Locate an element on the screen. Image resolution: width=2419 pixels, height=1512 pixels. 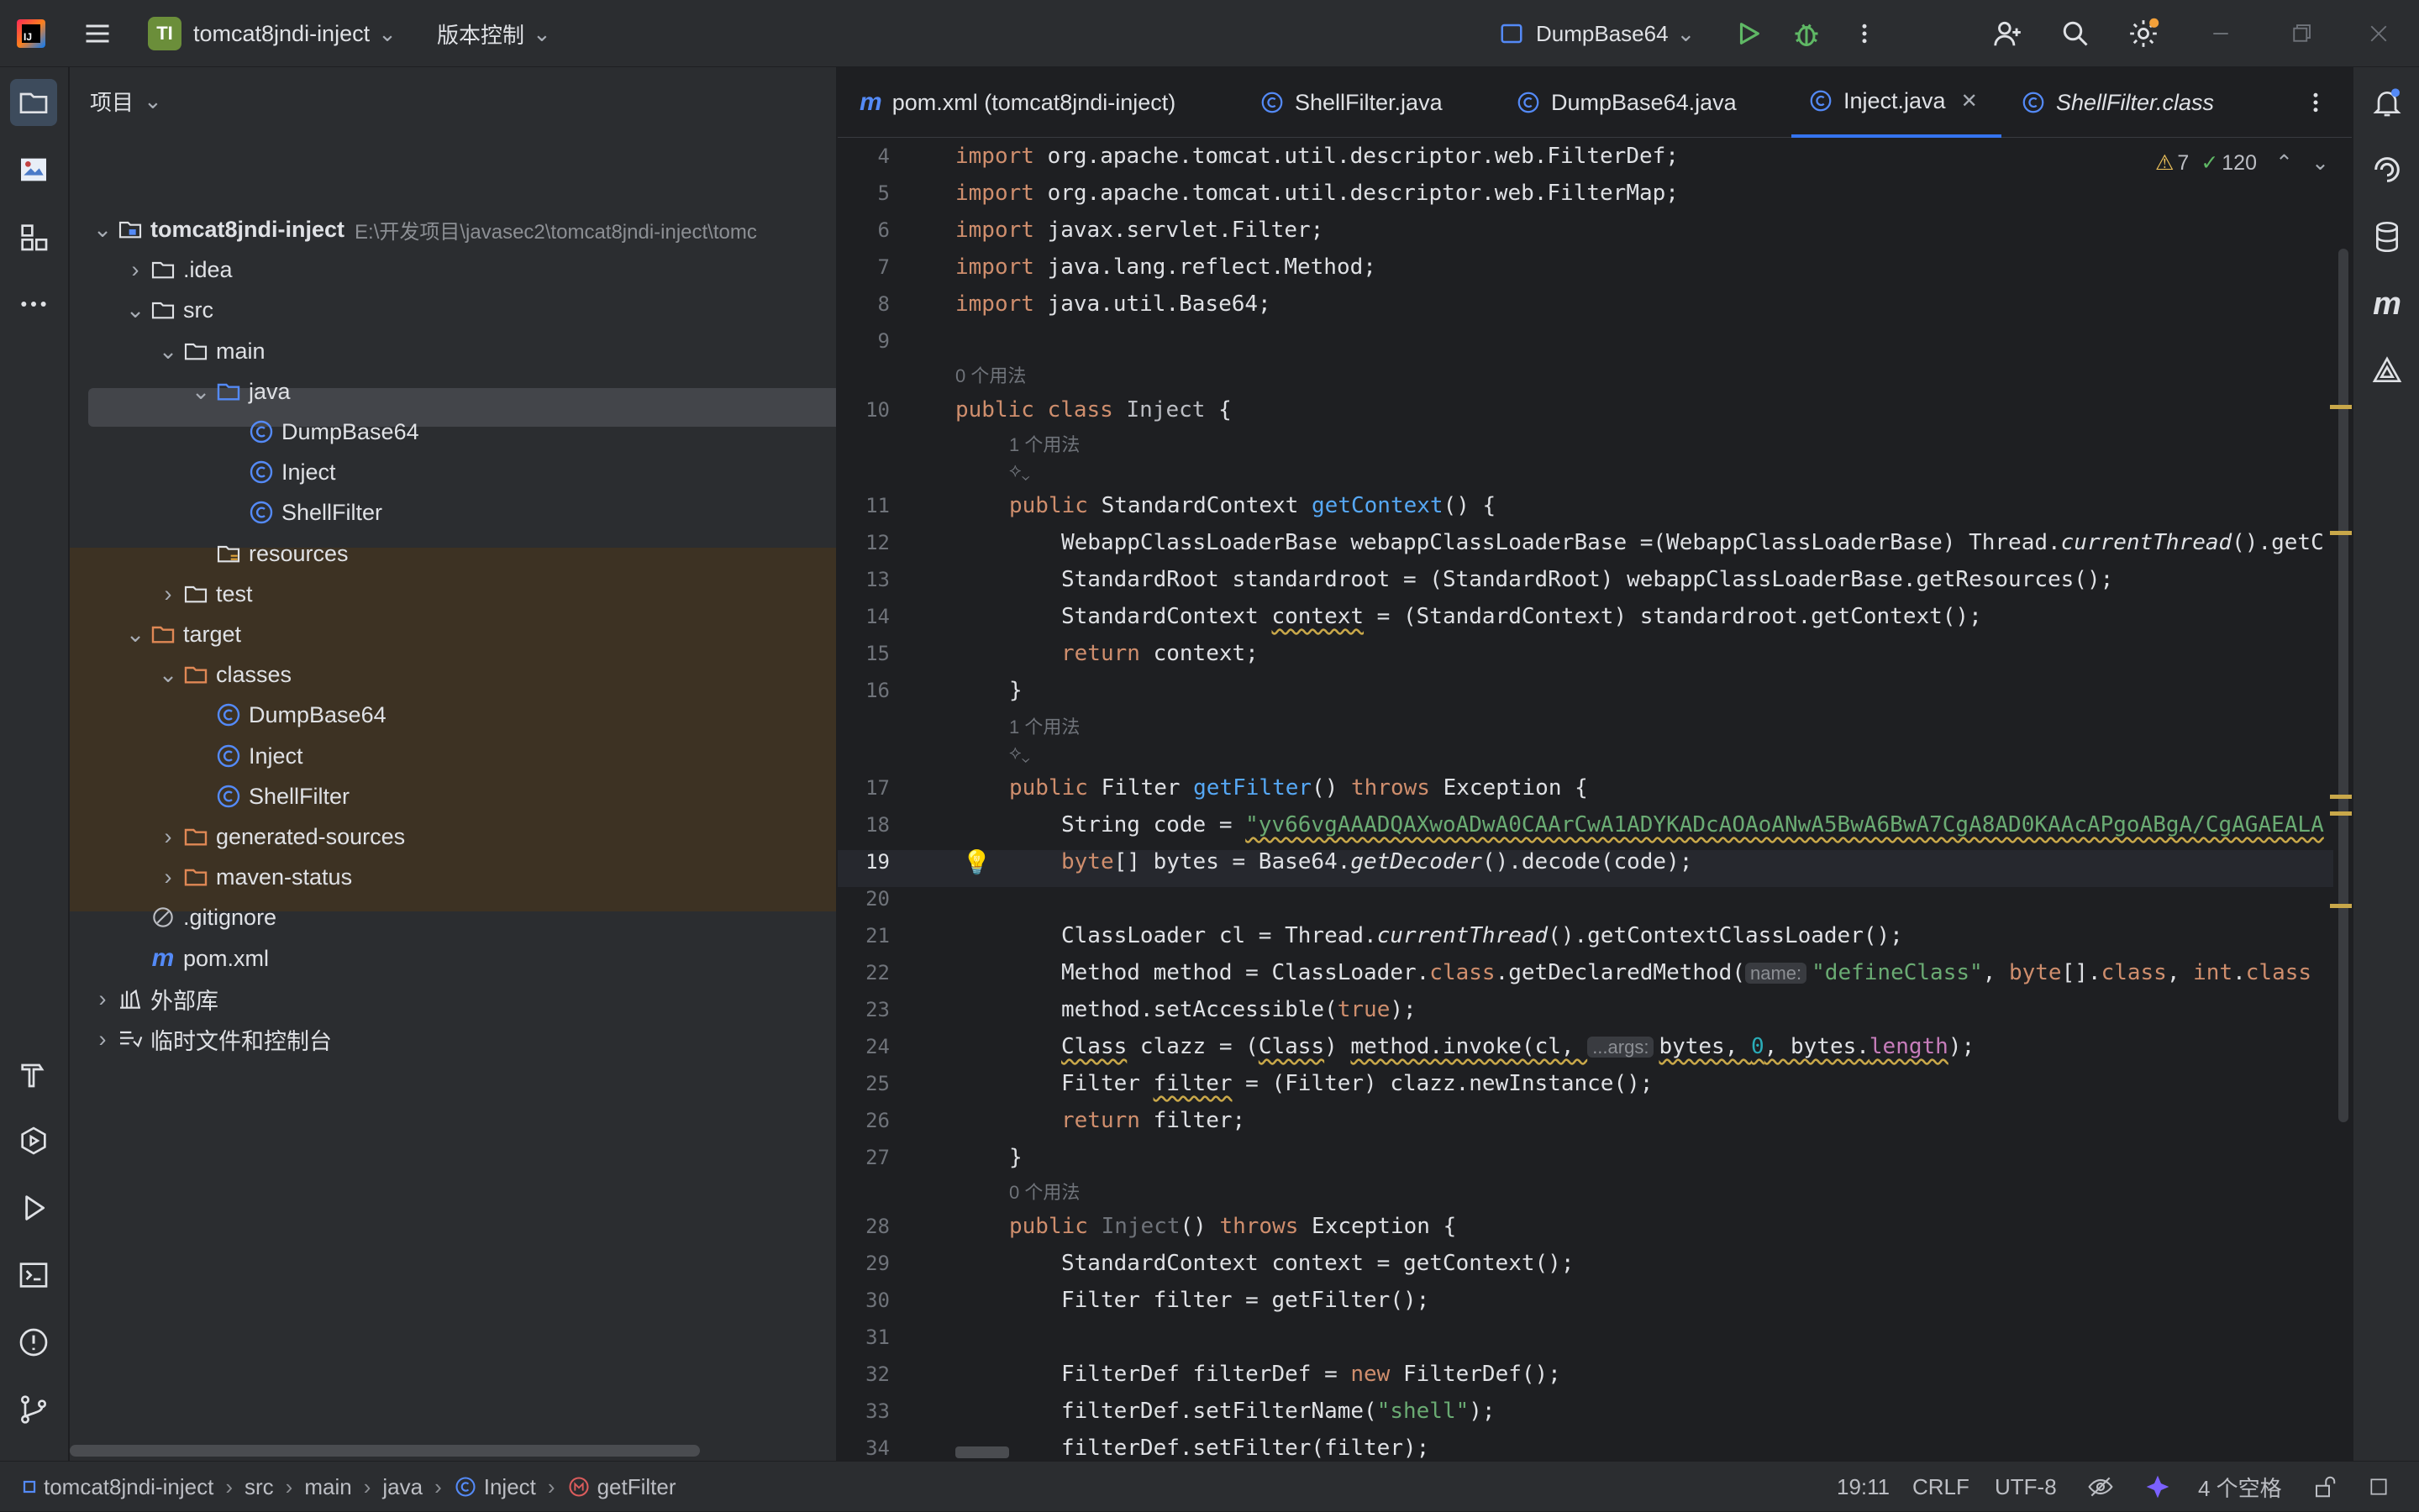
lightbulb-icon: 💡 is located at coordinates (976, 862).